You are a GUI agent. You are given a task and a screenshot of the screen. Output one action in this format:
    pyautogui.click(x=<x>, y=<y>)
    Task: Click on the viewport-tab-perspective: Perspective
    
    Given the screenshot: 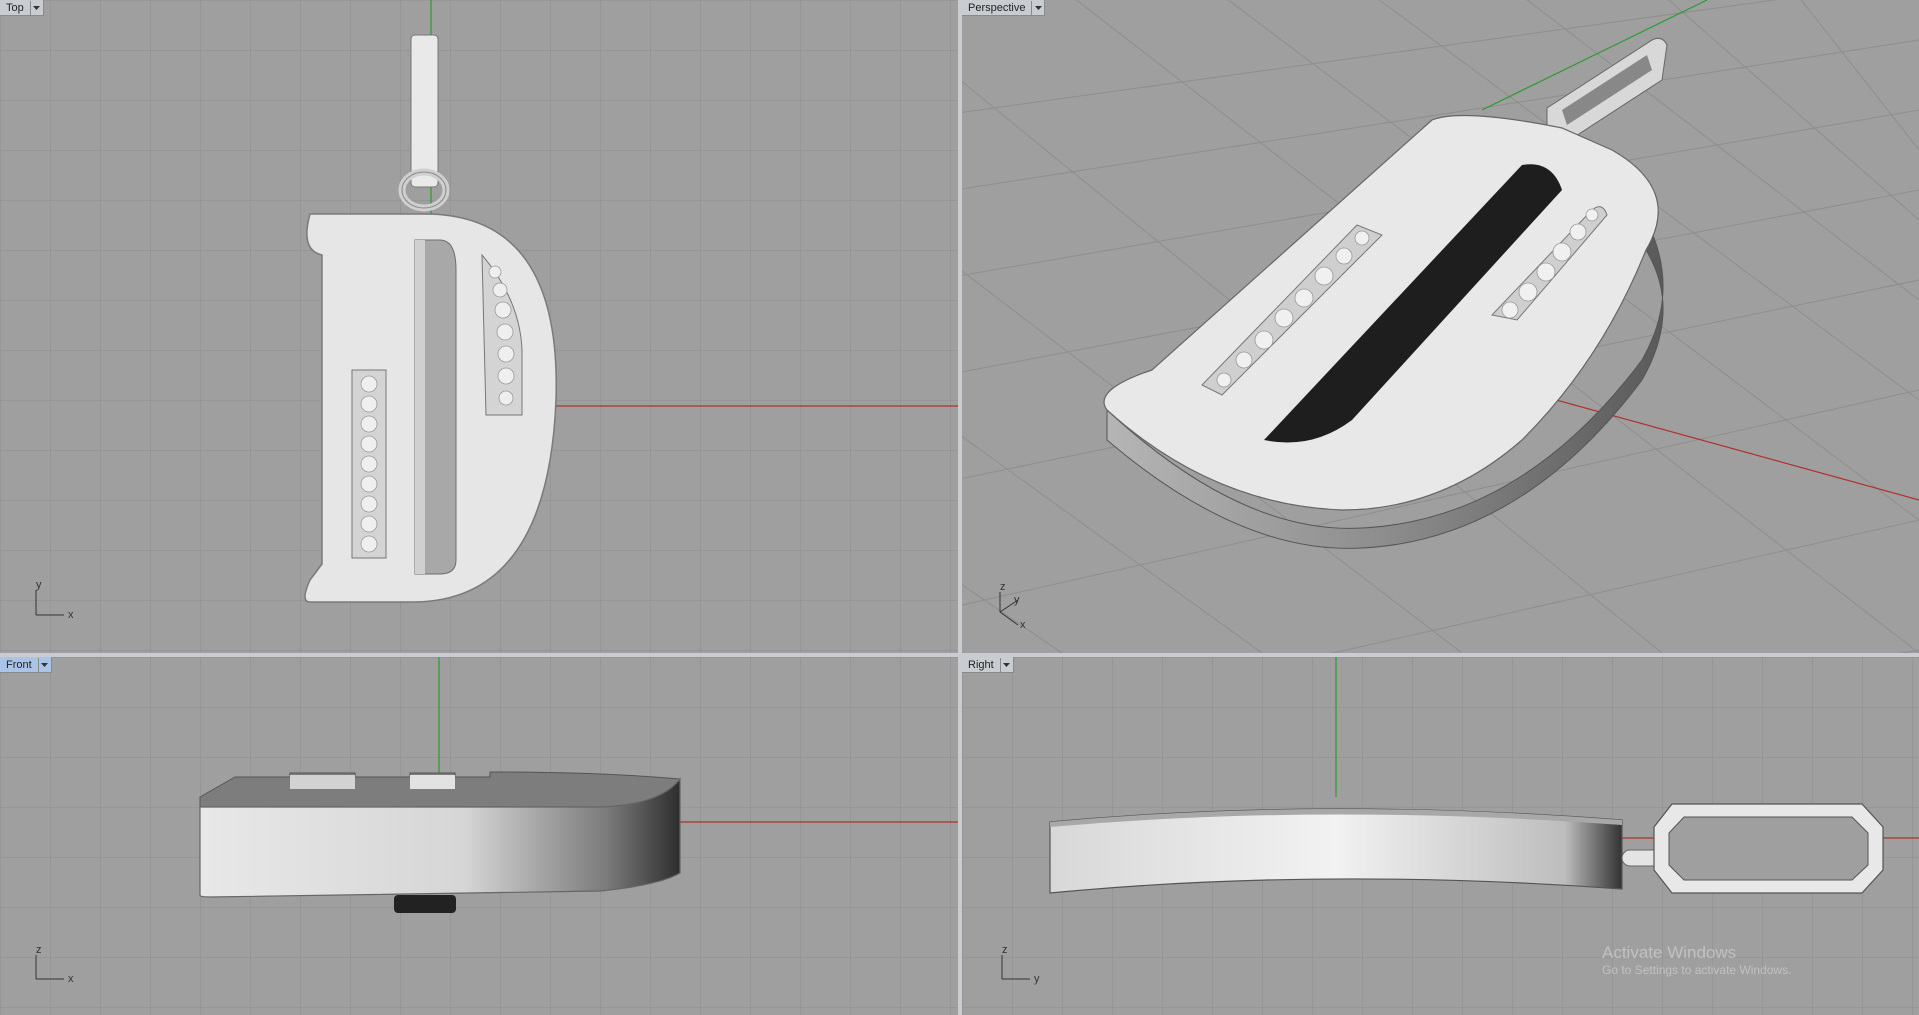 What is the action you would take?
    pyautogui.click(x=1004, y=8)
    